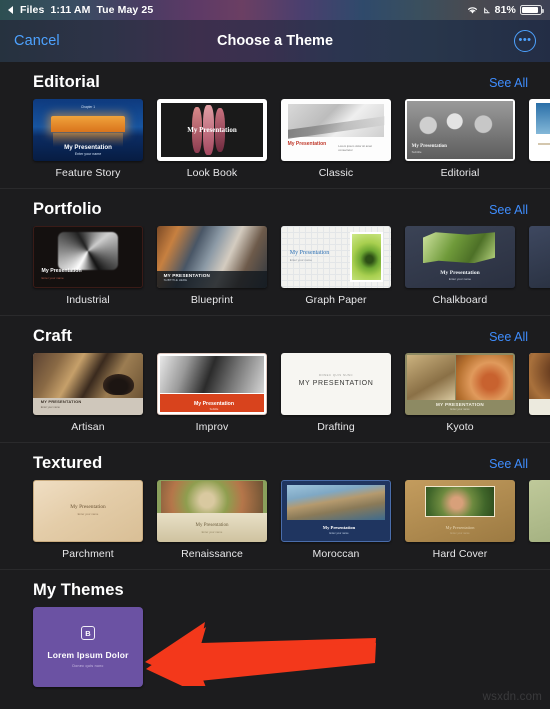  I want to click on theme-name-label: Editorial, so click(460, 173).